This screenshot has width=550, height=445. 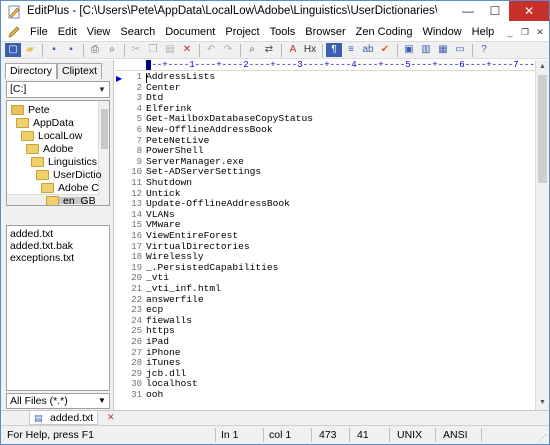 I want to click on doc-close-button: ✕, so click(x=540, y=32).